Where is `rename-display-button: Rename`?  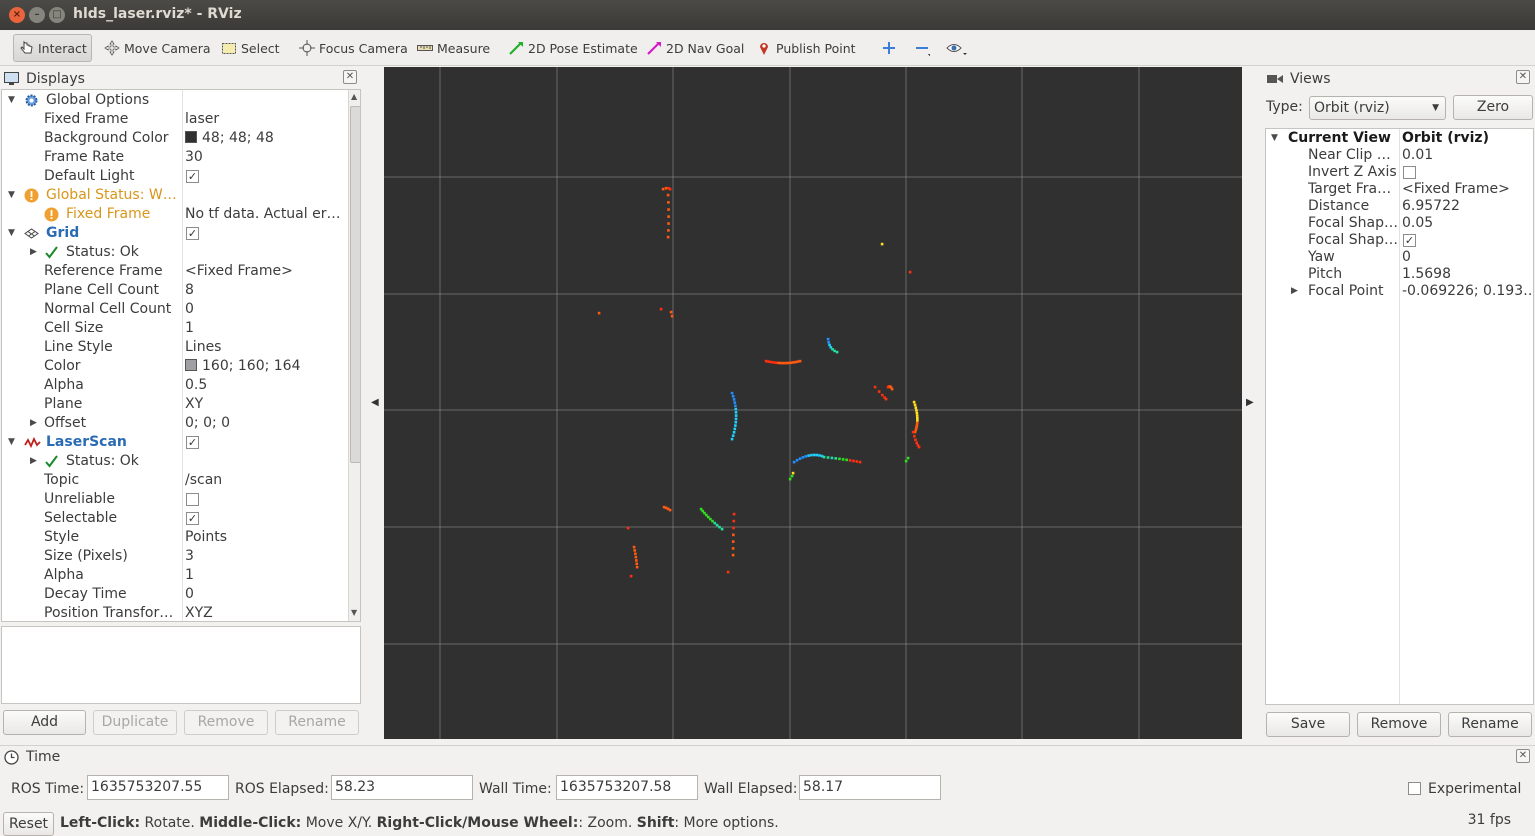 rename-display-button: Rename is located at coordinates (317, 722).